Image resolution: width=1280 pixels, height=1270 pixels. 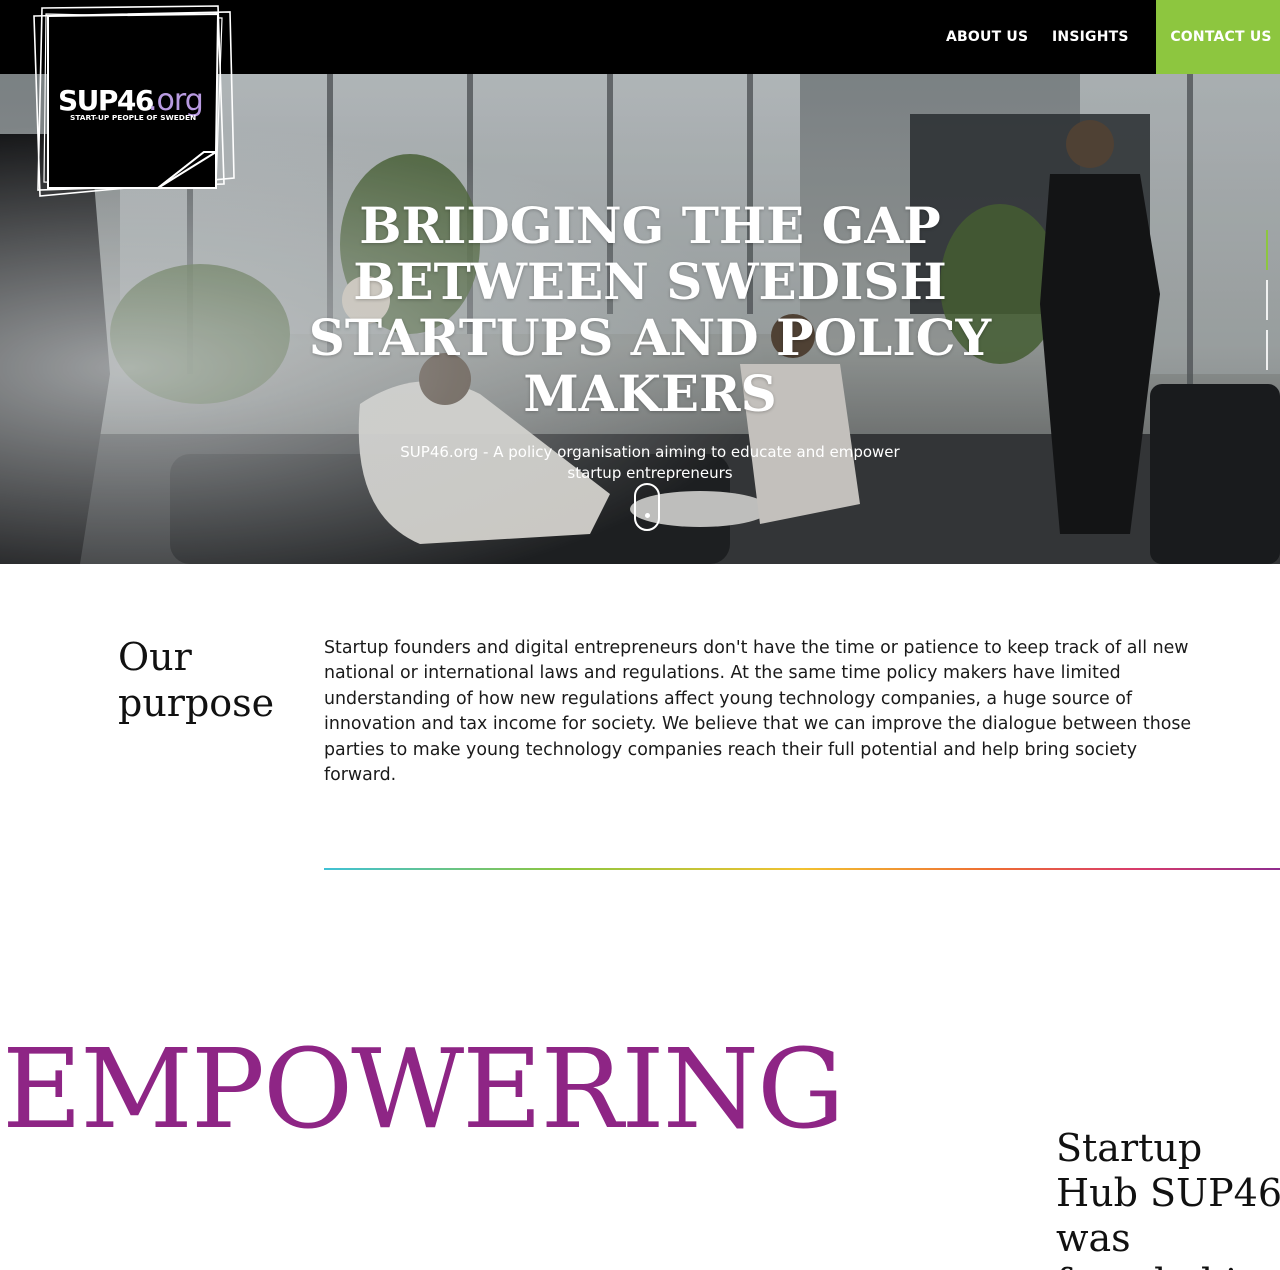 I want to click on scroll-down-mouse-icon, so click(x=647, y=507).